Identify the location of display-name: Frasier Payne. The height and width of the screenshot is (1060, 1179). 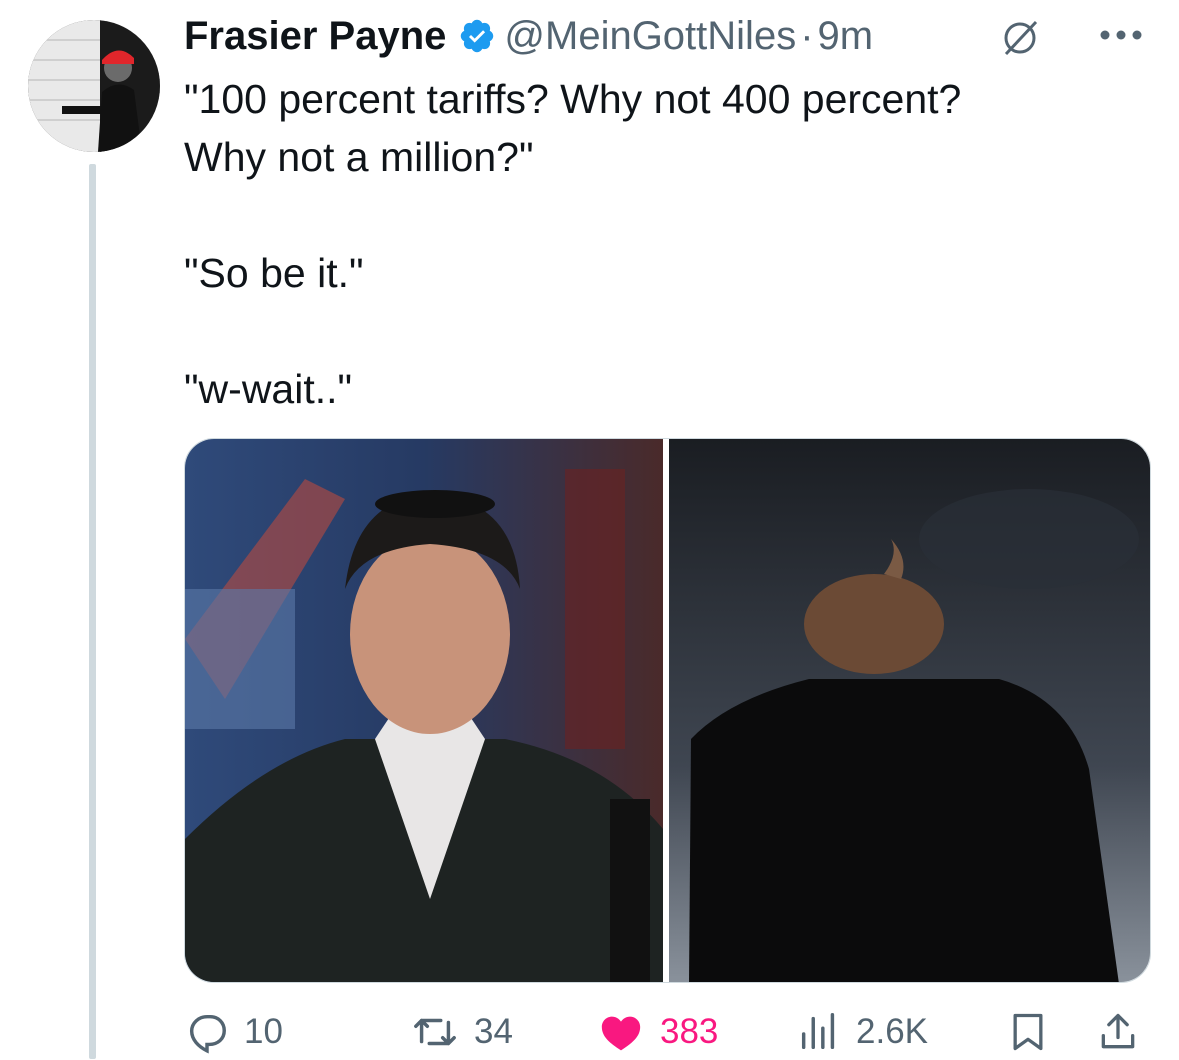
(315, 36).